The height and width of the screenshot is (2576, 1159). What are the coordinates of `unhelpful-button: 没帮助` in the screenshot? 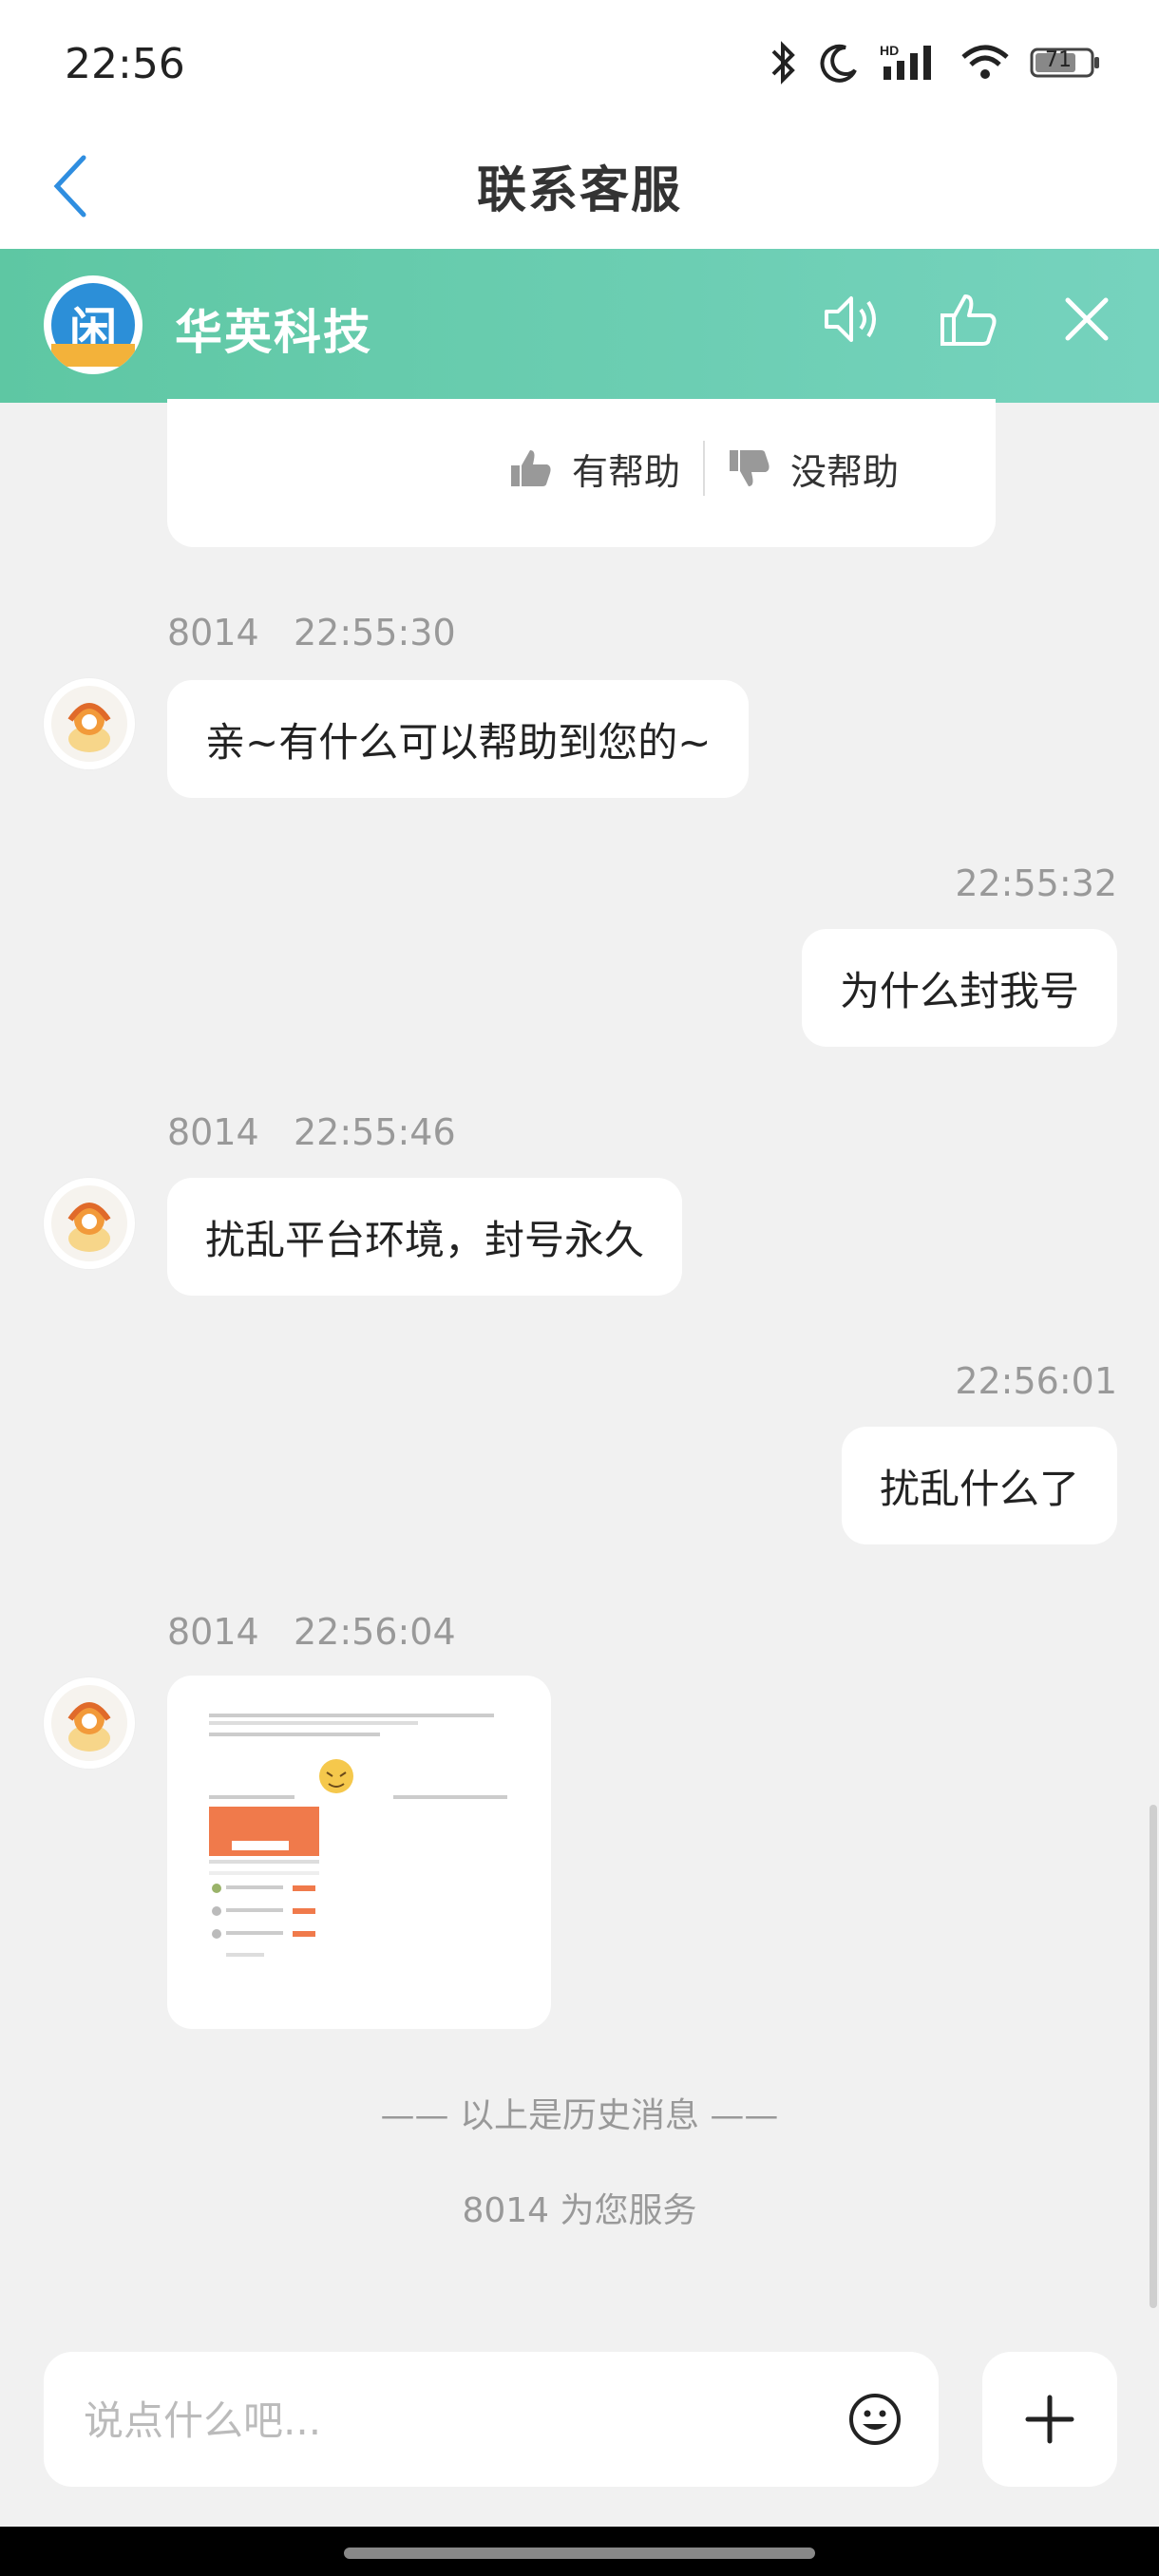 It's located at (813, 469).